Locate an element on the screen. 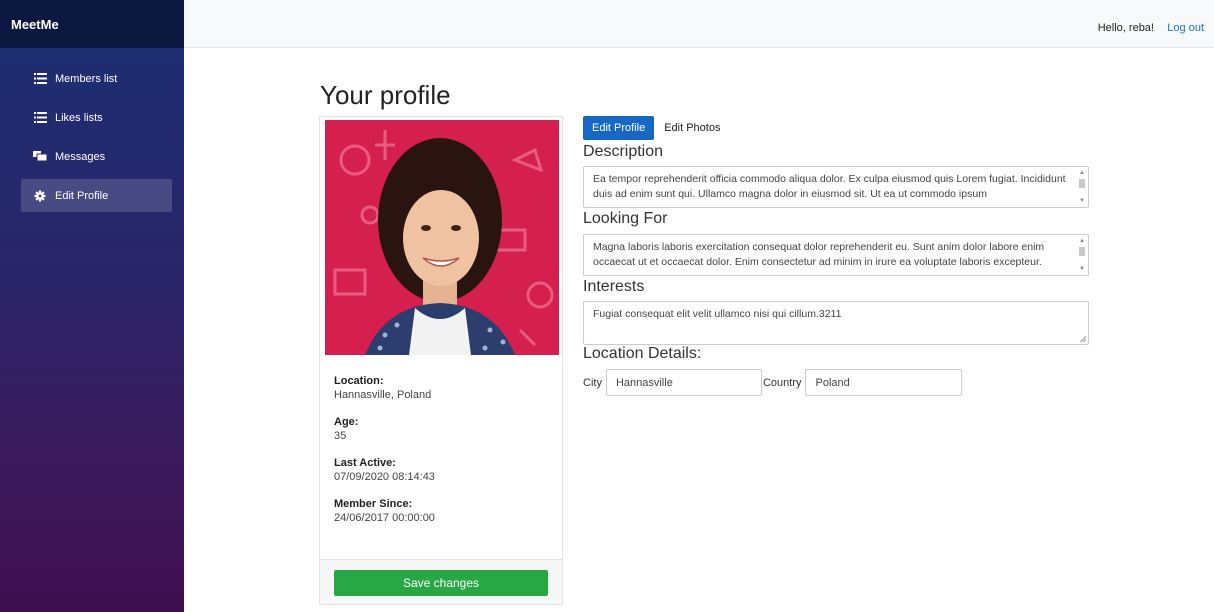  description-heading: Description is located at coordinates (623, 151).